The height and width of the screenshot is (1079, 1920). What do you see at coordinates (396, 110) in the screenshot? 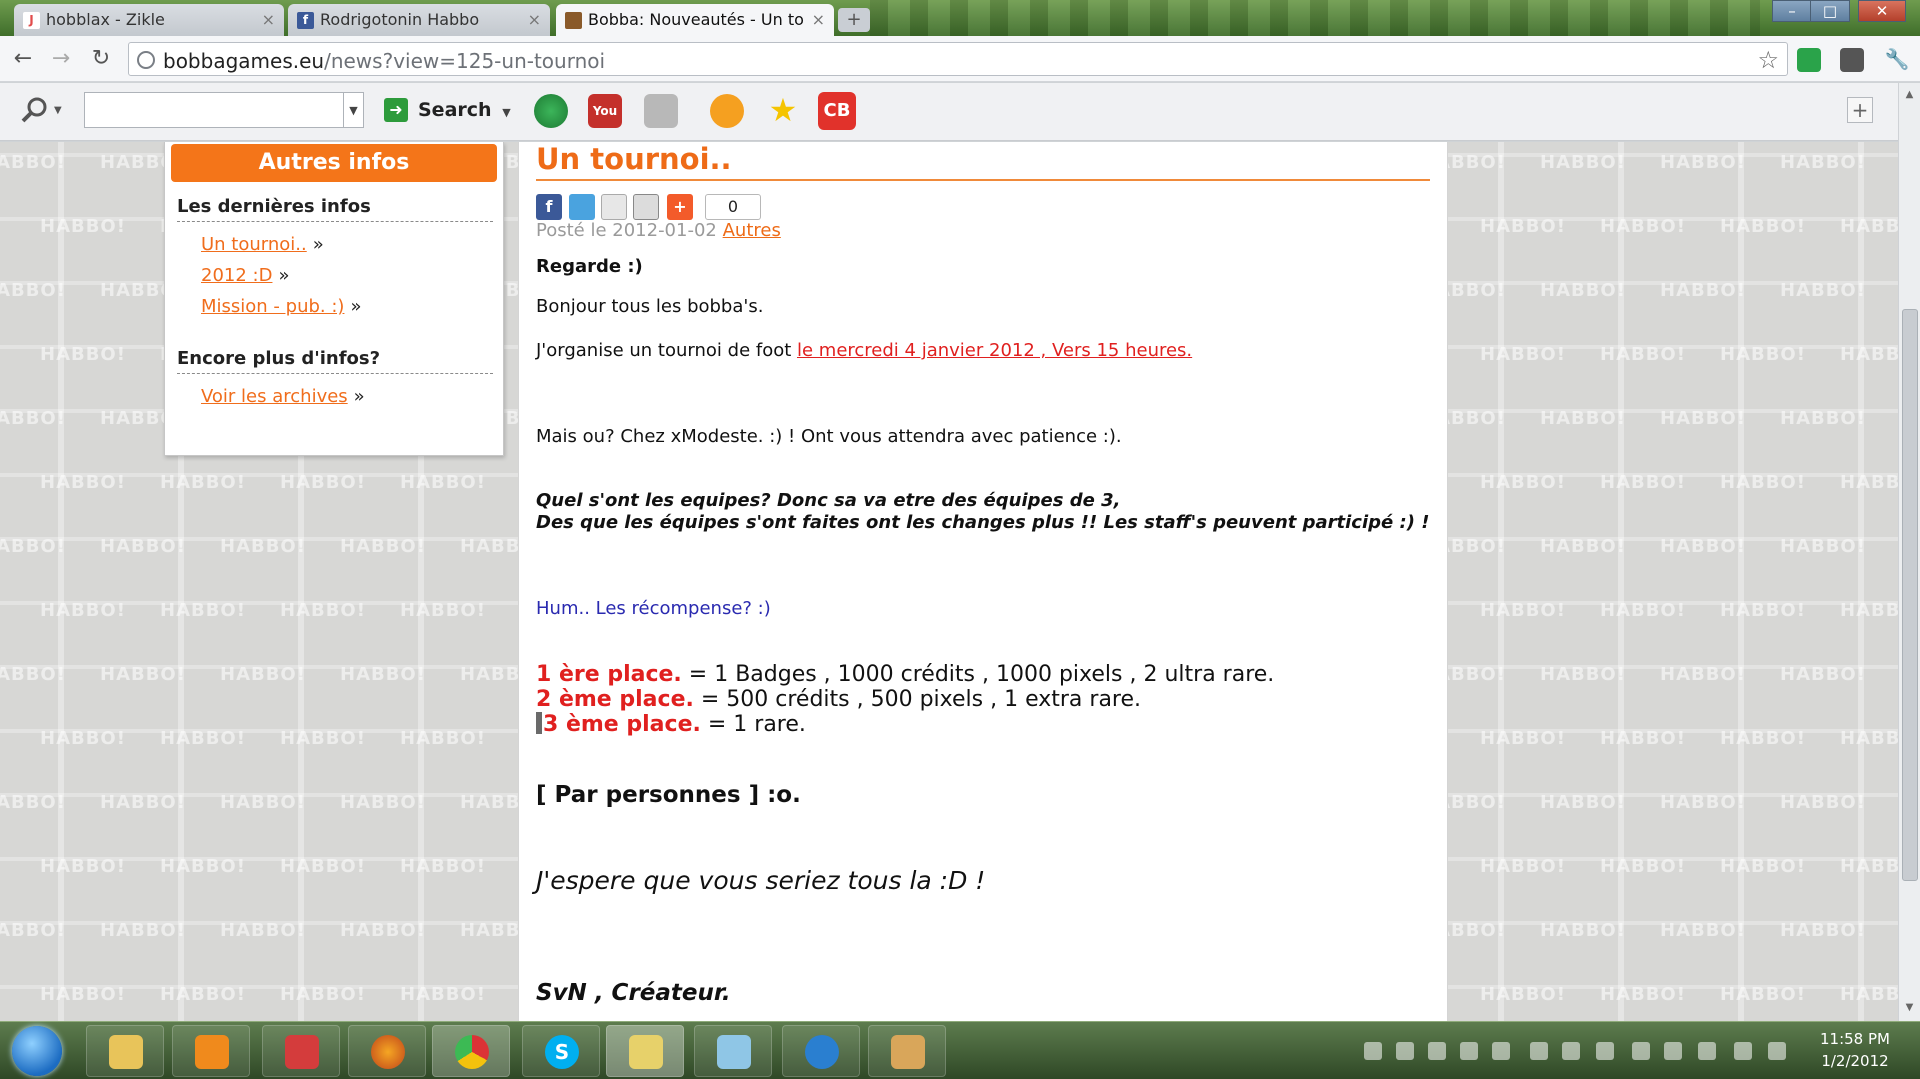
I see `go-arrow-icon: ➜` at bounding box center [396, 110].